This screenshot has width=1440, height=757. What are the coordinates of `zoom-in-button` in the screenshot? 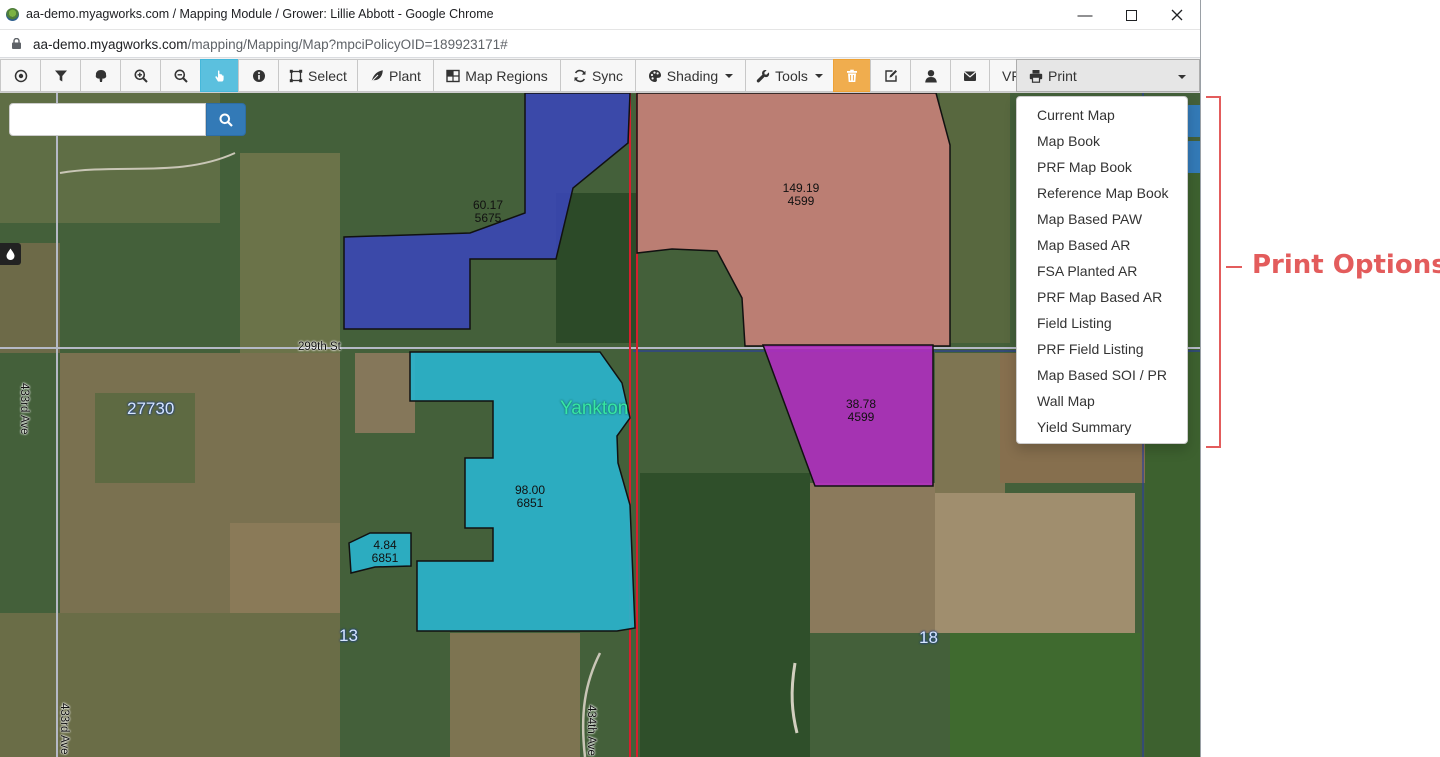 It's located at (140, 75).